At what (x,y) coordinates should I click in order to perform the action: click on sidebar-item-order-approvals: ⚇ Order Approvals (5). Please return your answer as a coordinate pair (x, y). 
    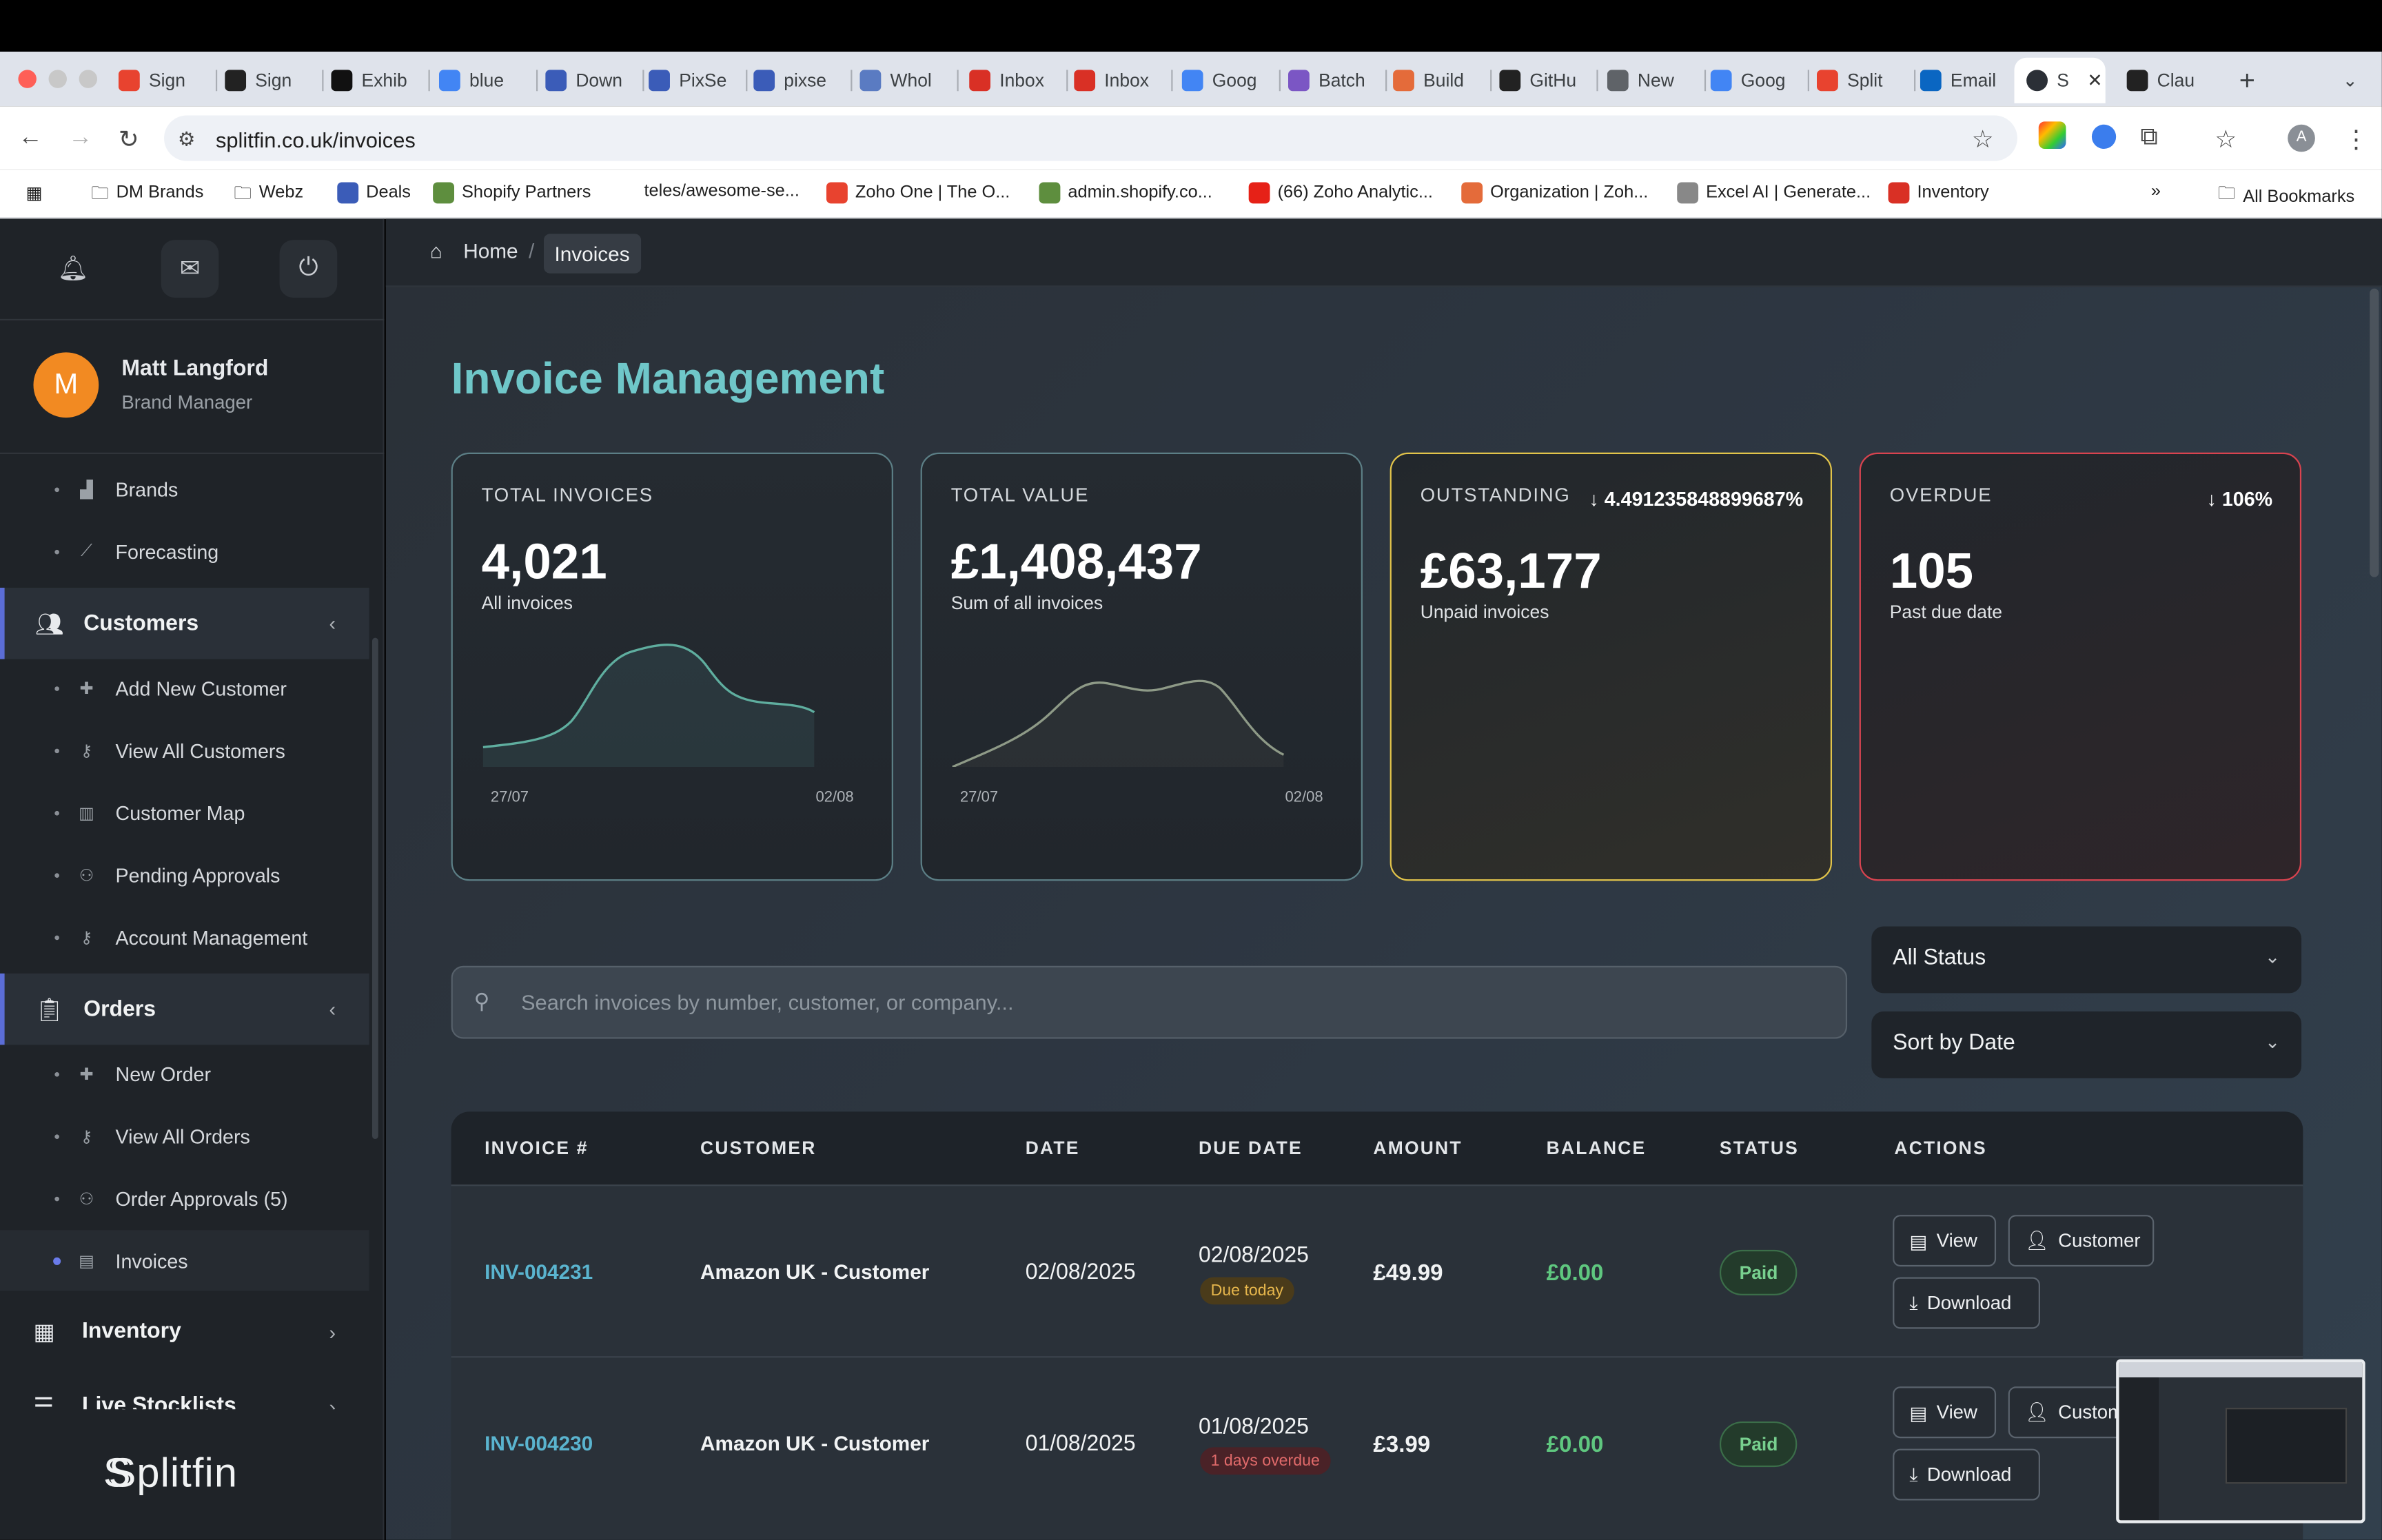
    Looking at the image, I should click on (184, 1198).